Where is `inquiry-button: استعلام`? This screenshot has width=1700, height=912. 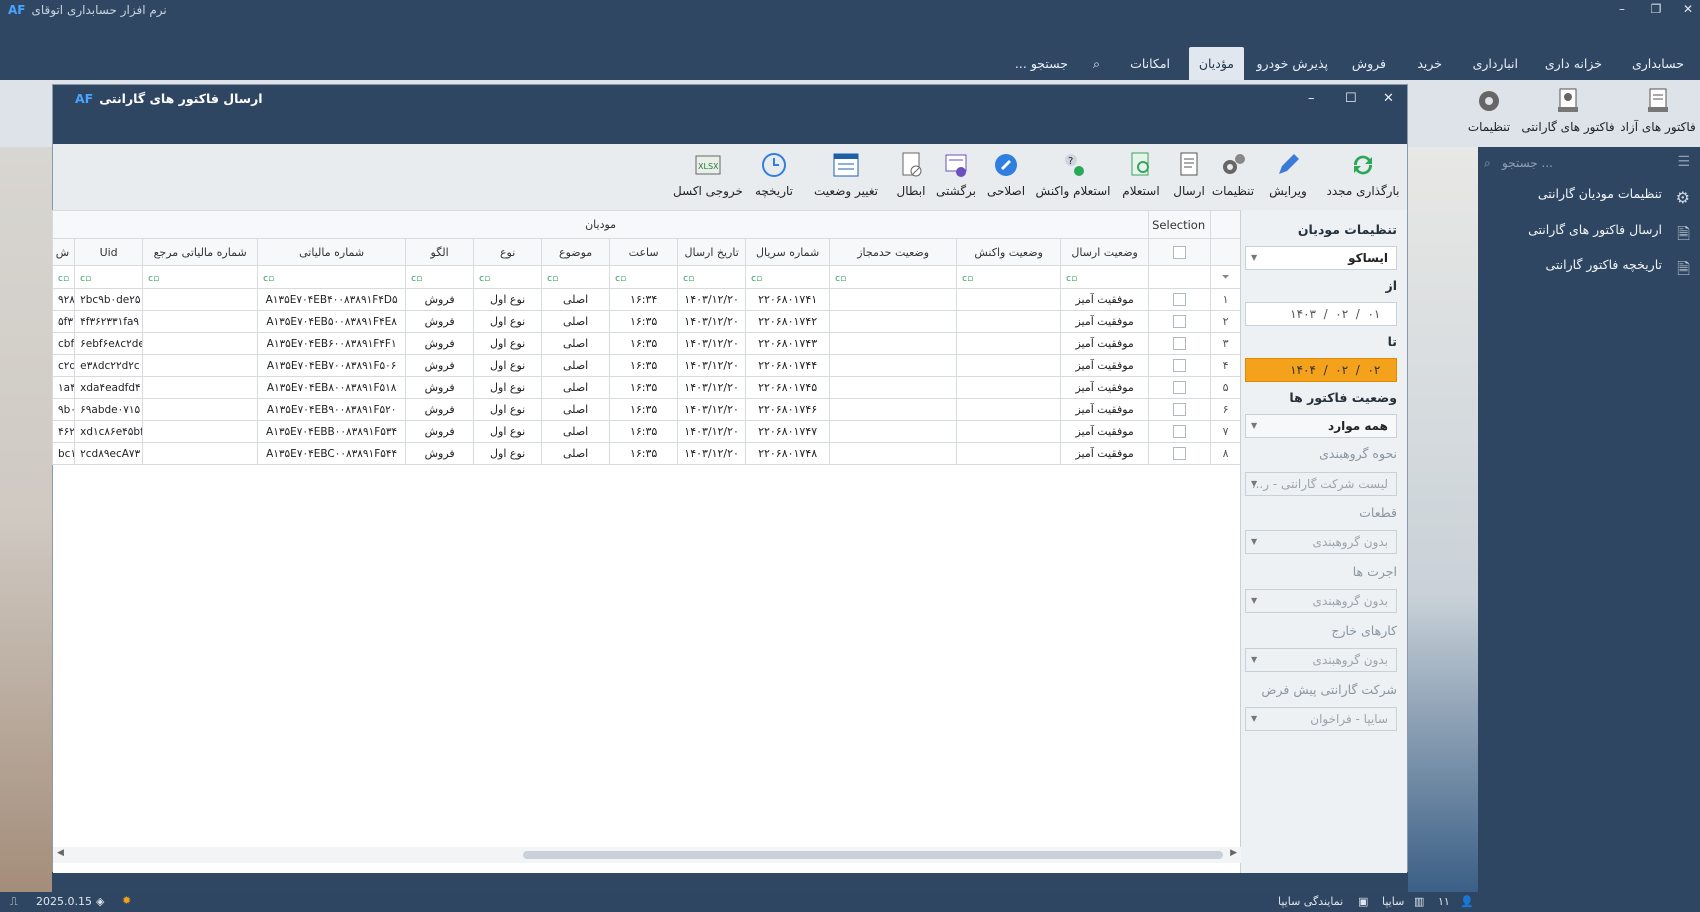
inquiry-button: استعلام is located at coordinates (1141, 179).